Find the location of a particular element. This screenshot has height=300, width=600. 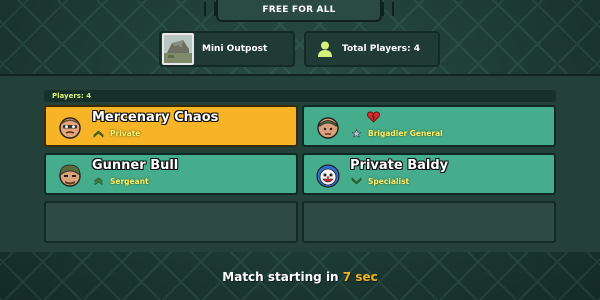

player-name: Gunner Bull is located at coordinates (135, 165).